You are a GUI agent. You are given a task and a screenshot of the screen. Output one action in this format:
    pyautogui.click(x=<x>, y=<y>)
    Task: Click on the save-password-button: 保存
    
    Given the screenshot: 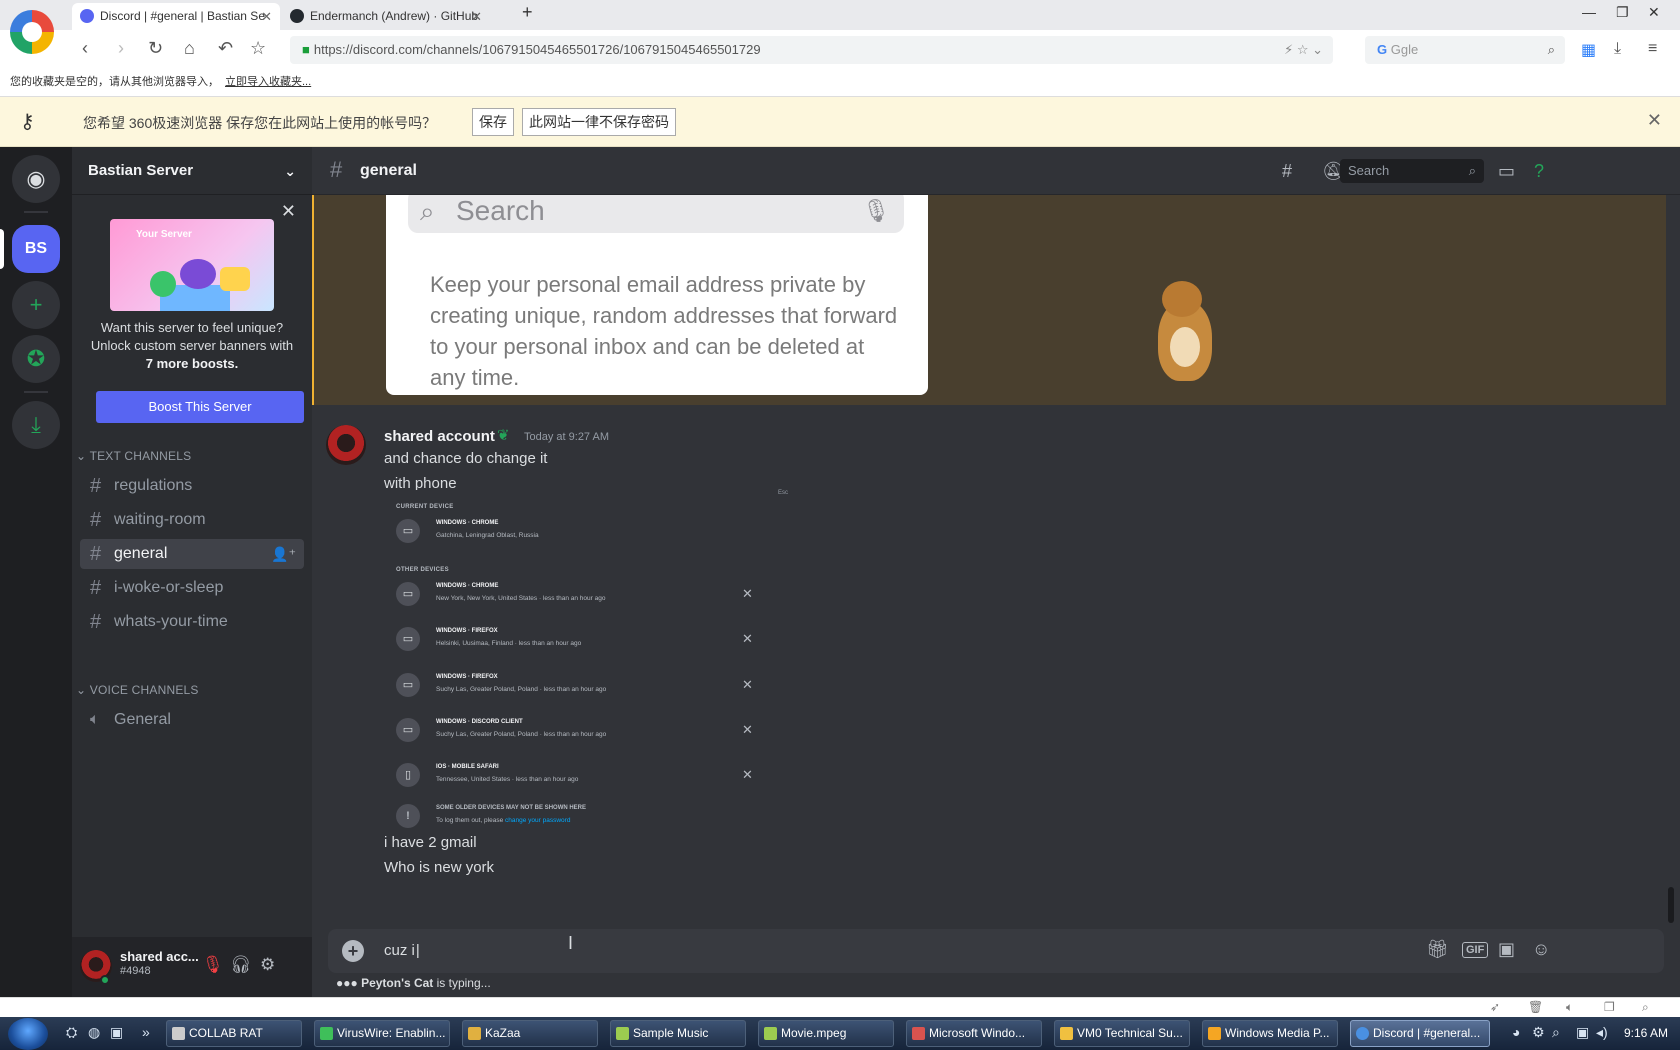 What is the action you would take?
    pyautogui.click(x=493, y=122)
    